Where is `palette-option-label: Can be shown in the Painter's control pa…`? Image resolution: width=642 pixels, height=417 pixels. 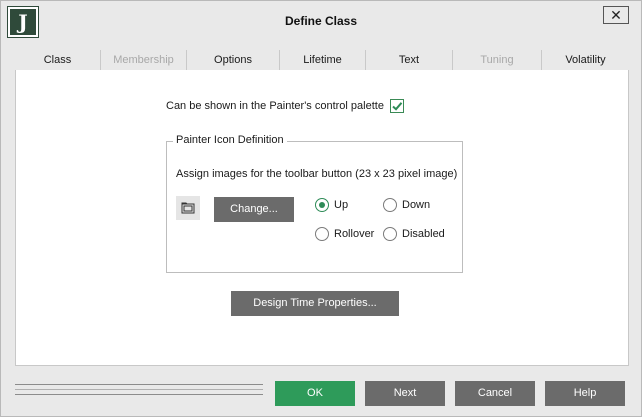
palette-option-label: Can be shown in the Painter's control pa… is located at coordinates (275, 106).